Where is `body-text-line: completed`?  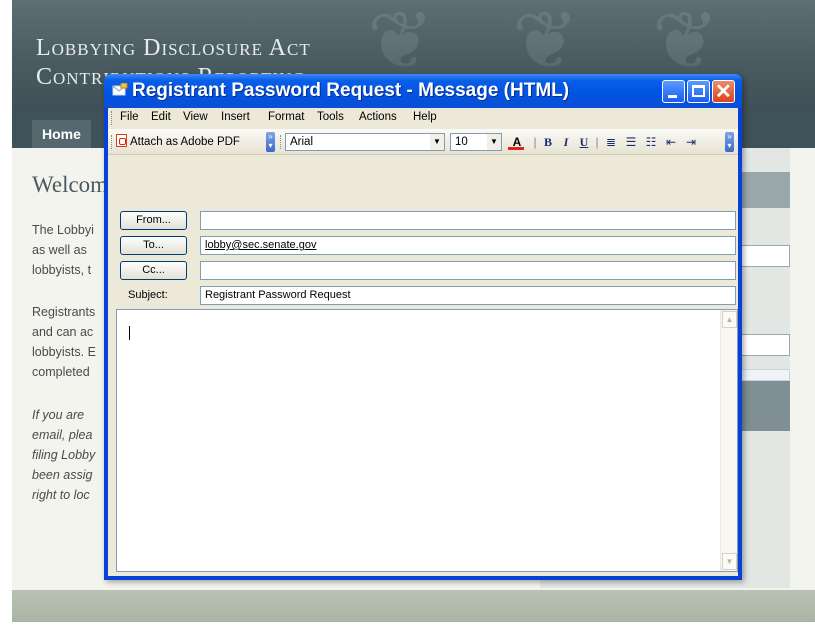
body-text-line: completed is located at coordinates (61, 372).